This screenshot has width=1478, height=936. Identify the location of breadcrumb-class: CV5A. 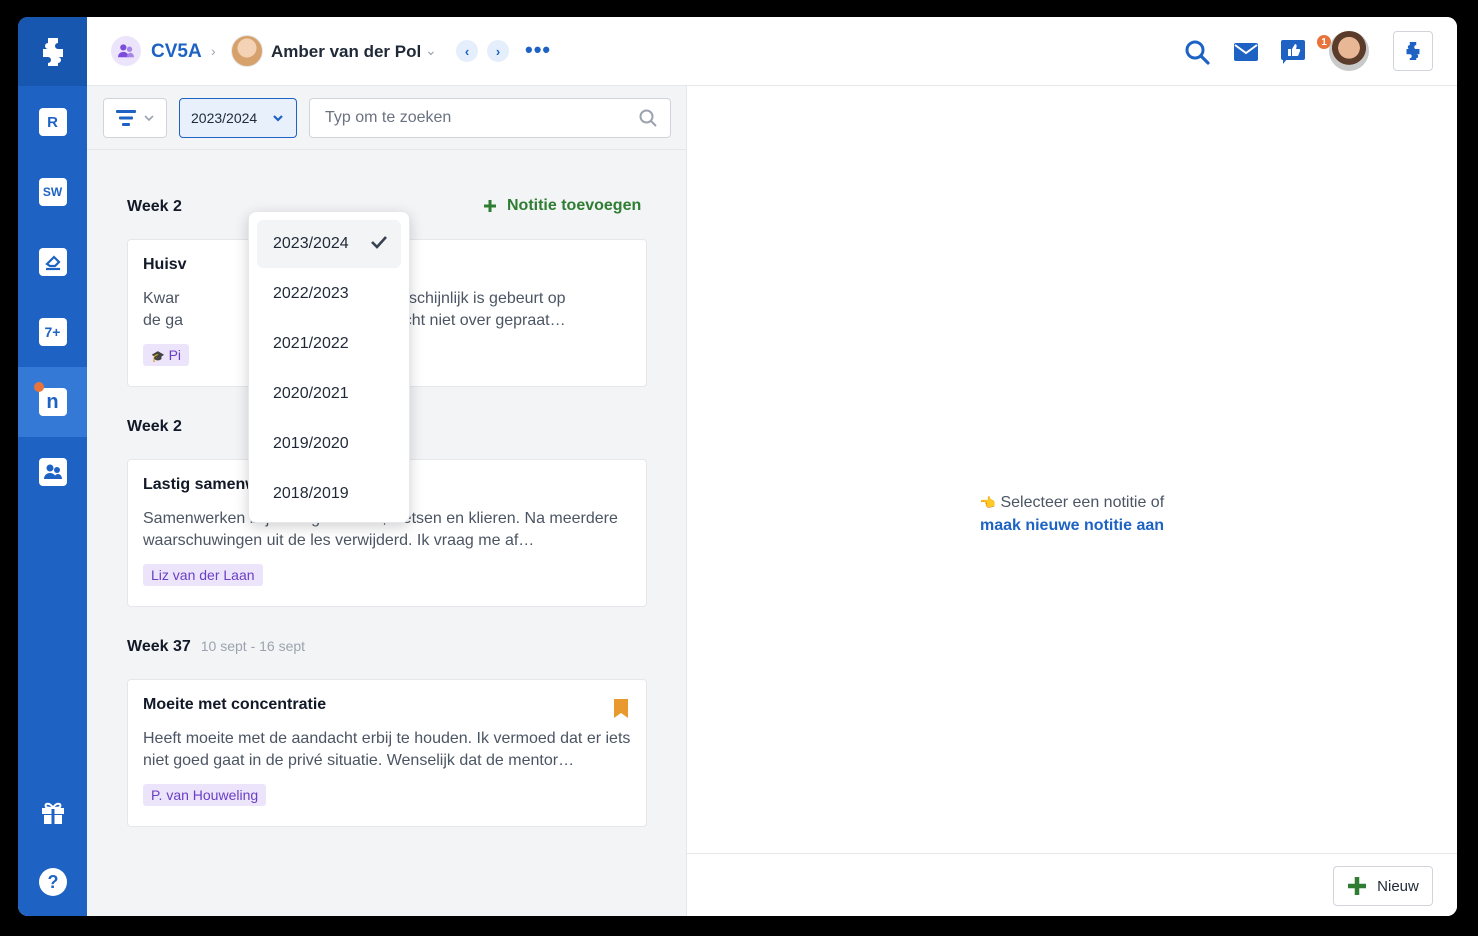
(176, 52).